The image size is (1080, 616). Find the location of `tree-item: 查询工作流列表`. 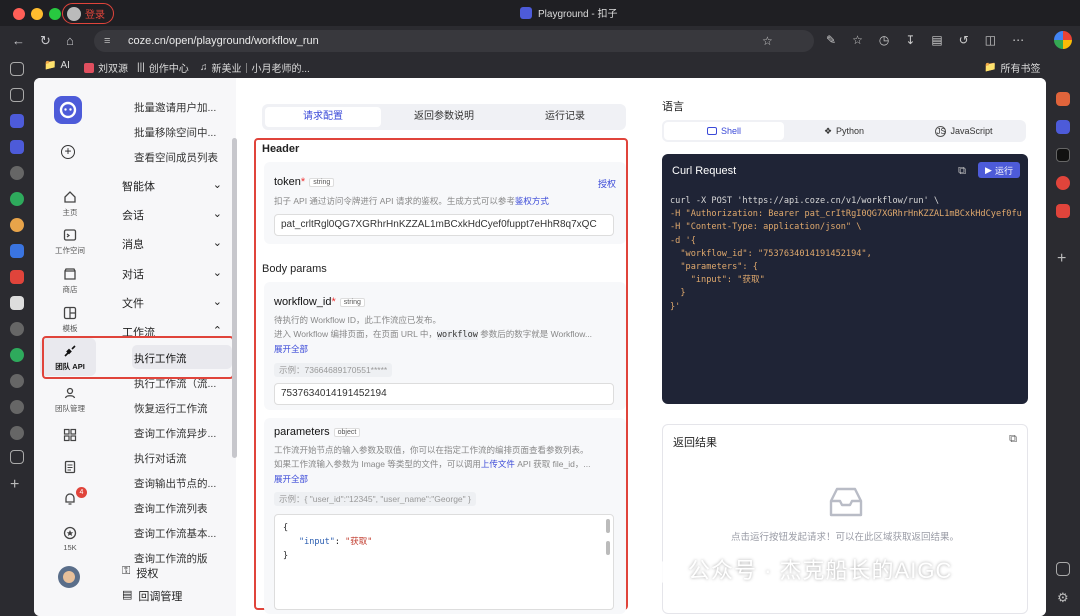

tree-item: 查询工作流列表 is located at coordinates (179, 508).